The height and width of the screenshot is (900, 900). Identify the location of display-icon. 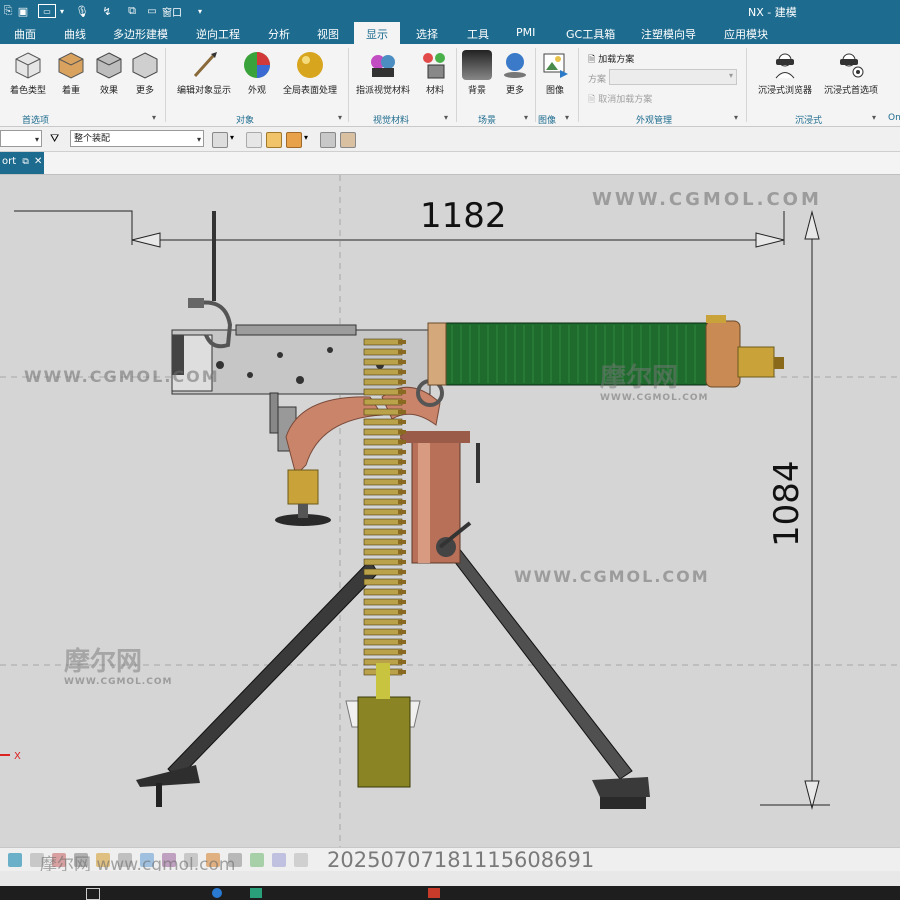
(257, 860).